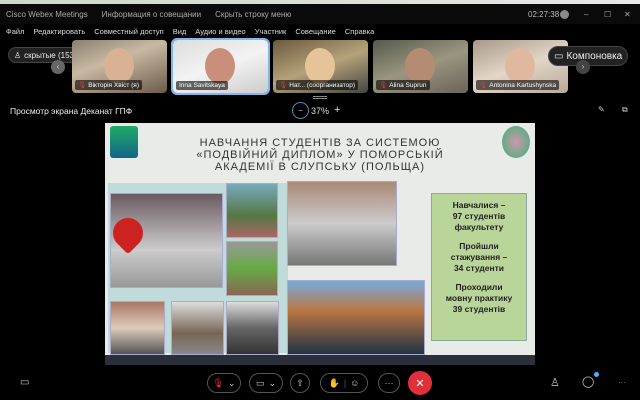  I want to click on leave-meeting-button: ✕, so click(420, 383).